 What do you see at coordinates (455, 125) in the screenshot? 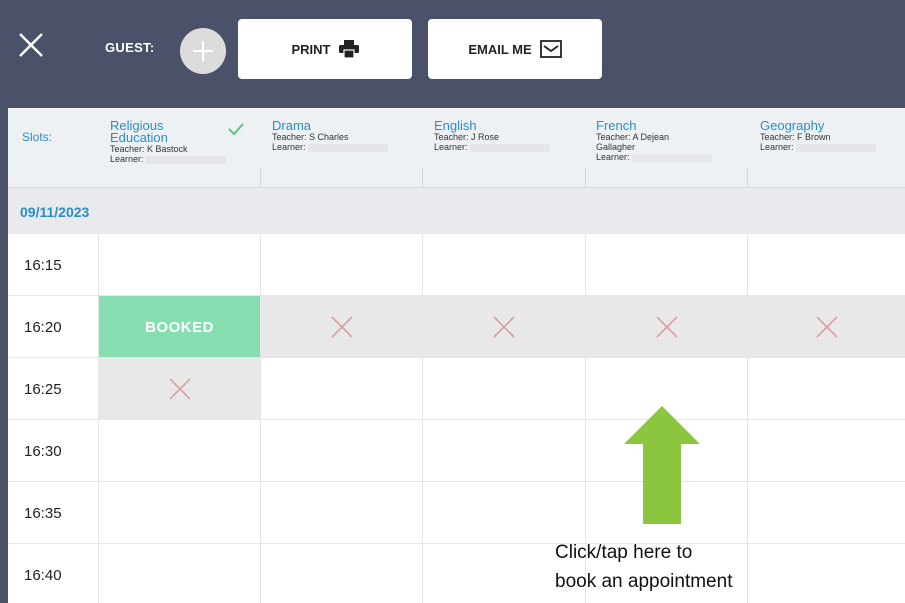
I see `subject-name: English` at bounding box center [455, 125].